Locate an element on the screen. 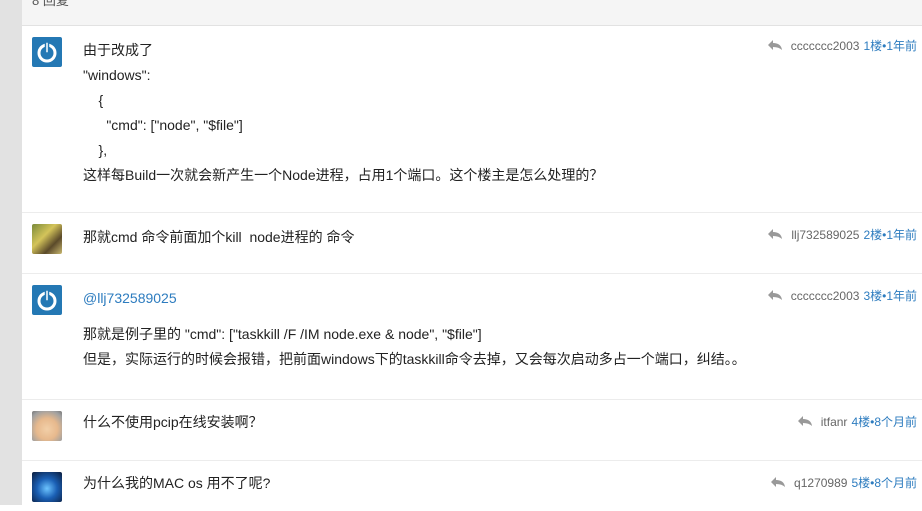  reply-text-line: { is located at coordinates (93, 100).